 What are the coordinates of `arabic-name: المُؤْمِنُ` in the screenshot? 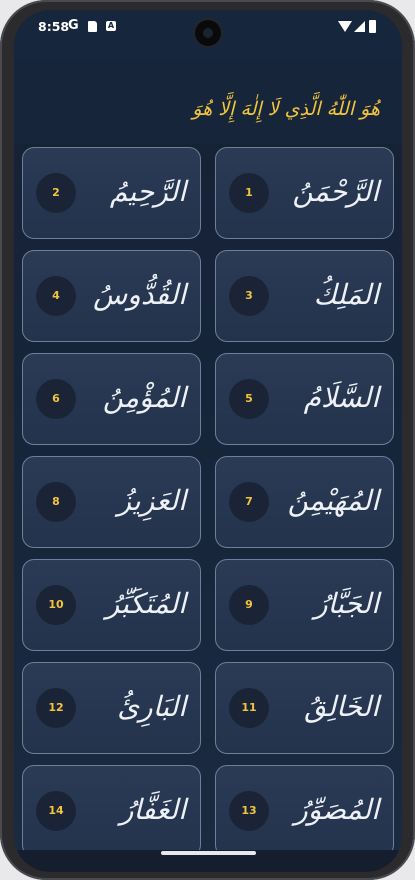 It's located at (144, 397).